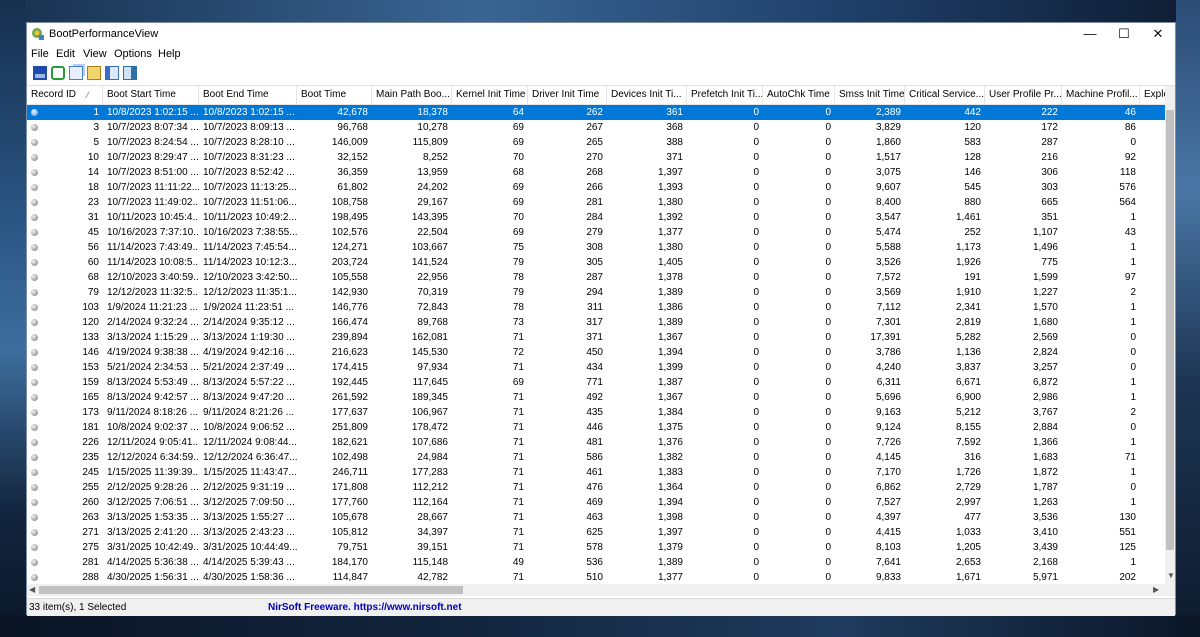 Image resolution: width=1200 pixels, height=637 pixels. I want to click on cell-kernel-init-time: 73, so click(518, 322).